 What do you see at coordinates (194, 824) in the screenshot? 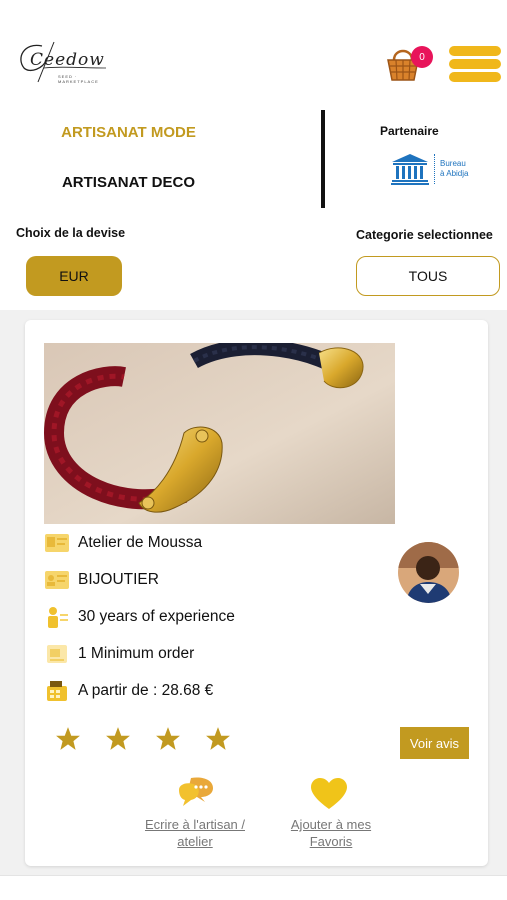
I see `write-artisan-label-1: Ecrire à l'artisan /` at bounding box center [194, 824].